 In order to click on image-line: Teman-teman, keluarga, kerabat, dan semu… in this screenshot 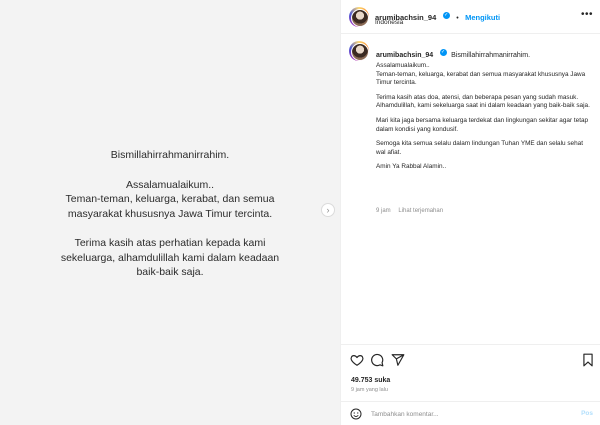, I will do `click(170, 199)`.